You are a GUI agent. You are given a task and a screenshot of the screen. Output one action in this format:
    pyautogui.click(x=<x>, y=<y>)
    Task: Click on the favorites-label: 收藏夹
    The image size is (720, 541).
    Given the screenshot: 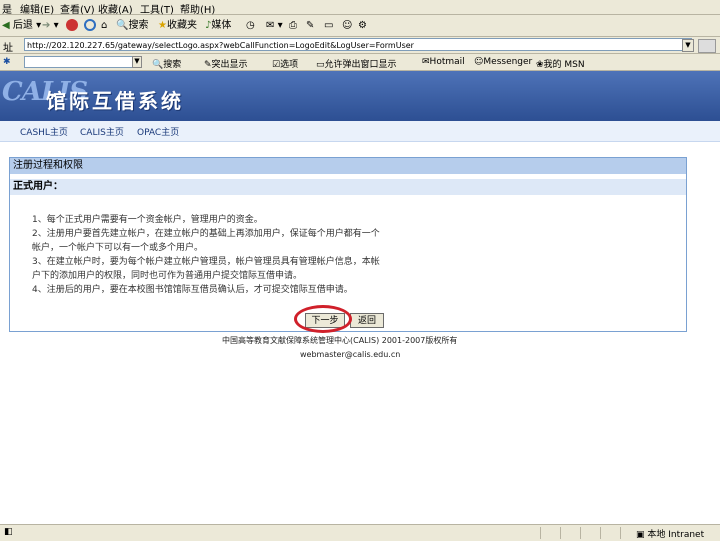 What is the action you would take?
    pyautogui.click(x=181, y=25)
    